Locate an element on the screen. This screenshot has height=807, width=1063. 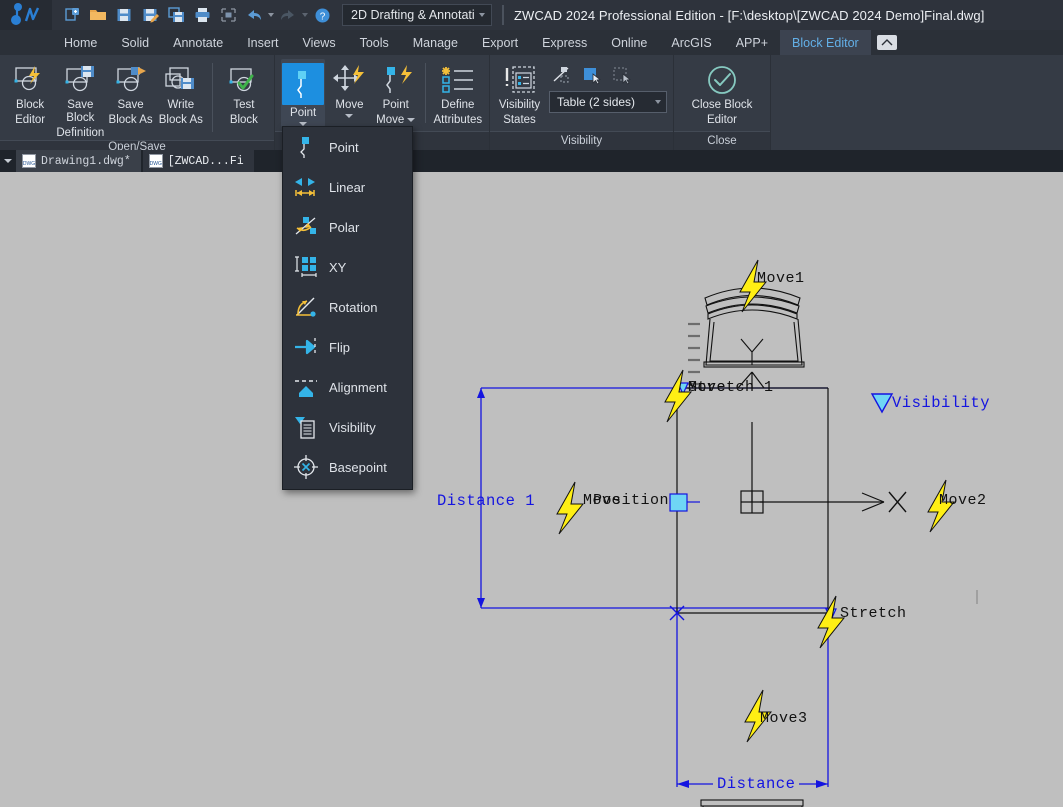
tab-express: Express is located at coordinates (564, 42).